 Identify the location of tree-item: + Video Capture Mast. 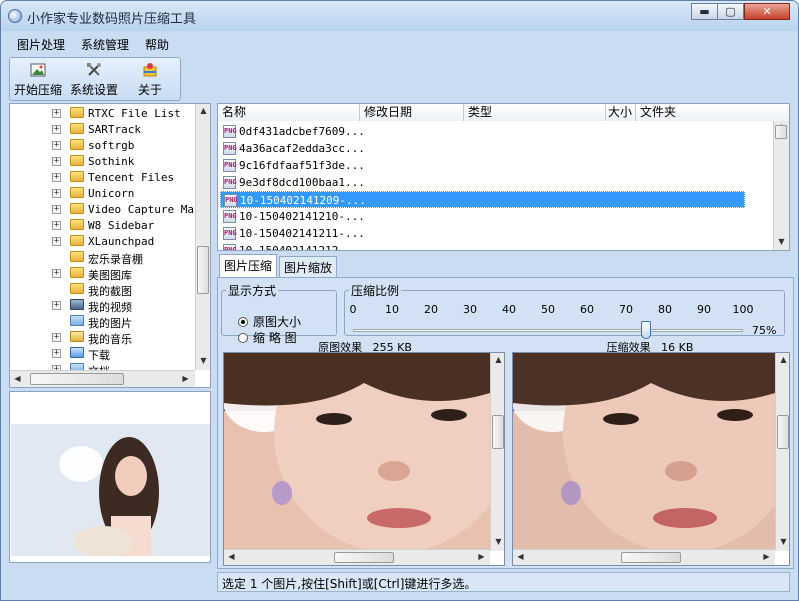
(108, 210).